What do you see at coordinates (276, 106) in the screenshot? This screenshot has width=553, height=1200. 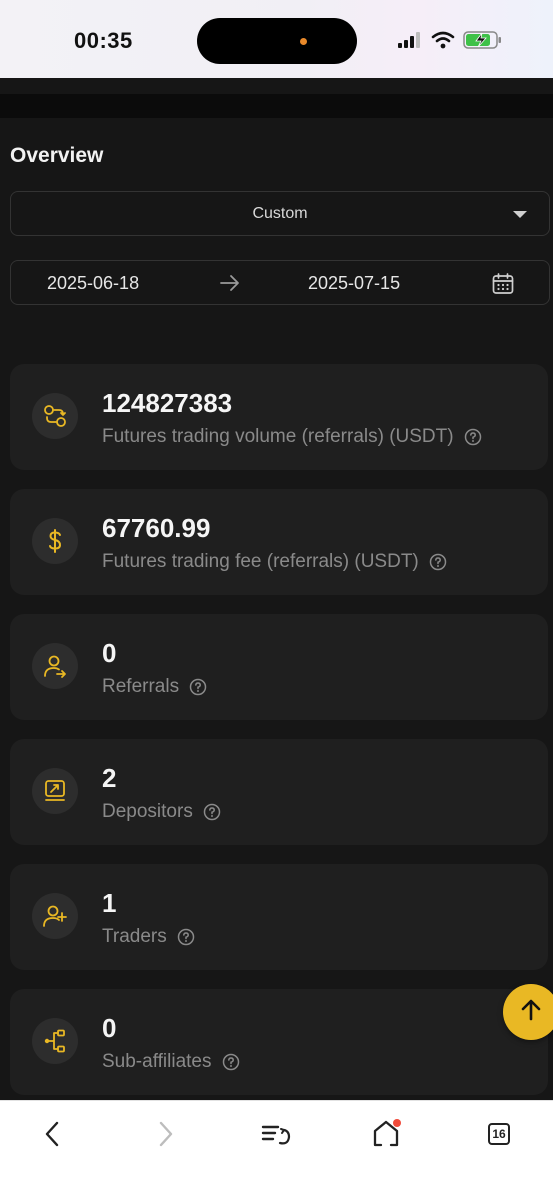 I see `header-strip` at bounding box center [276, 106].